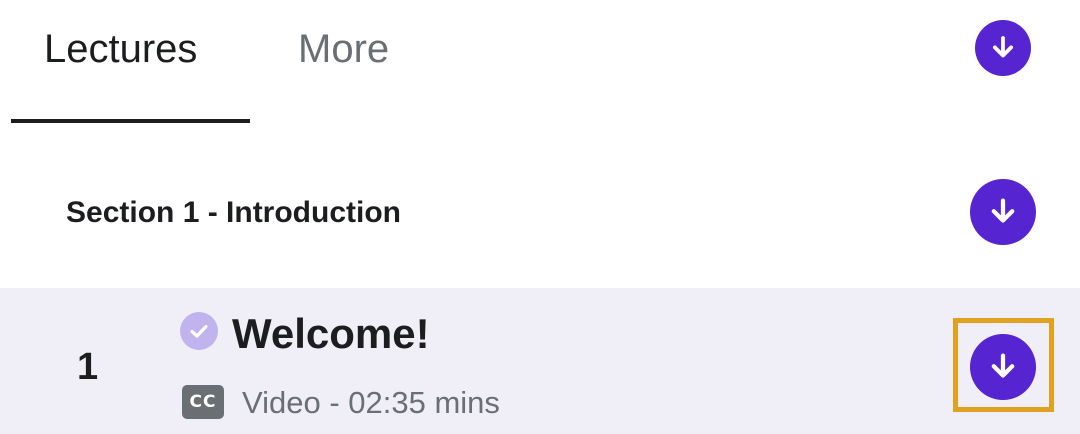 The height and width of the screenshot is (434, 1080). I want to click on tab-lectures: Lectures, so click(120, 49).